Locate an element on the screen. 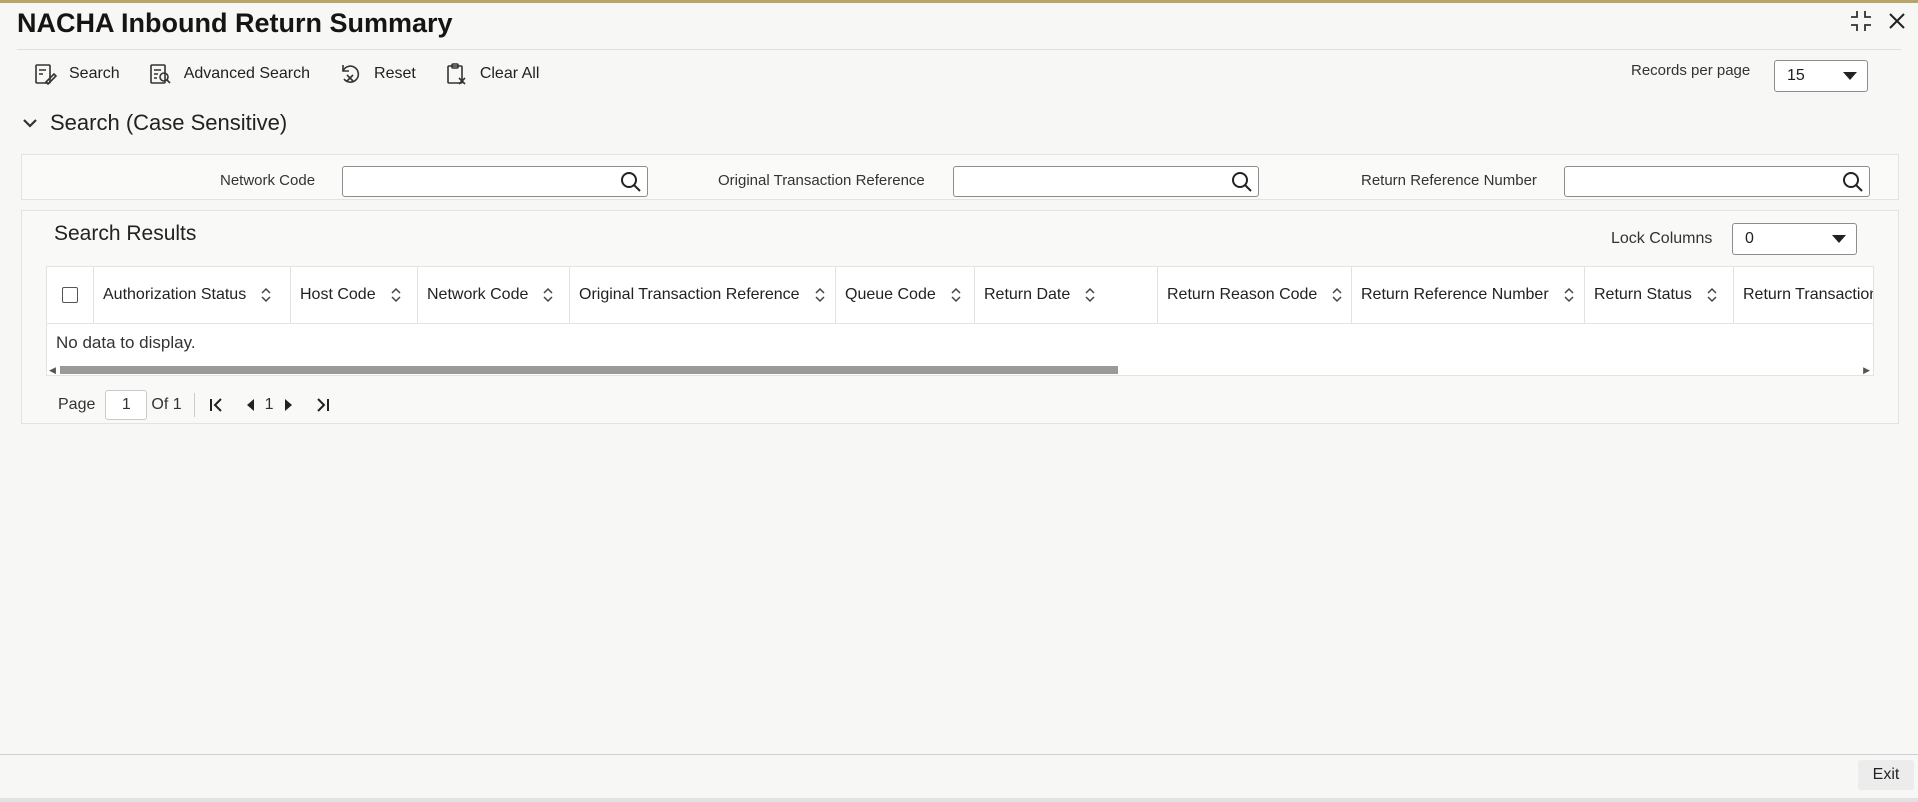 The image size is (1918, 802). column-label: Return Reference Number is located at coordinates (1455, 294).